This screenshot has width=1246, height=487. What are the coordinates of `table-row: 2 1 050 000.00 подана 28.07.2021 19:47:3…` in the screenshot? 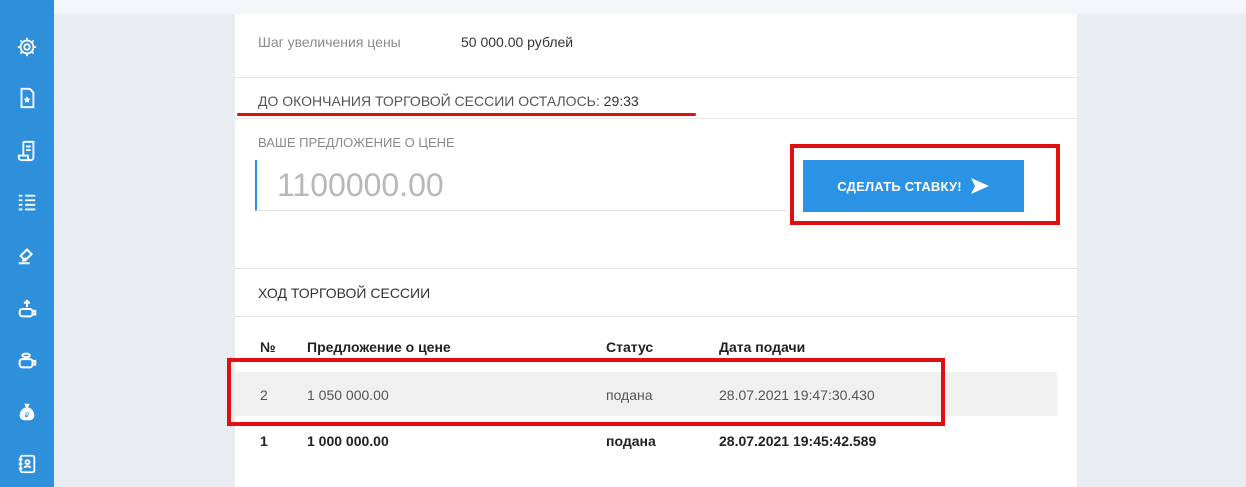 It's located at (646, 394).